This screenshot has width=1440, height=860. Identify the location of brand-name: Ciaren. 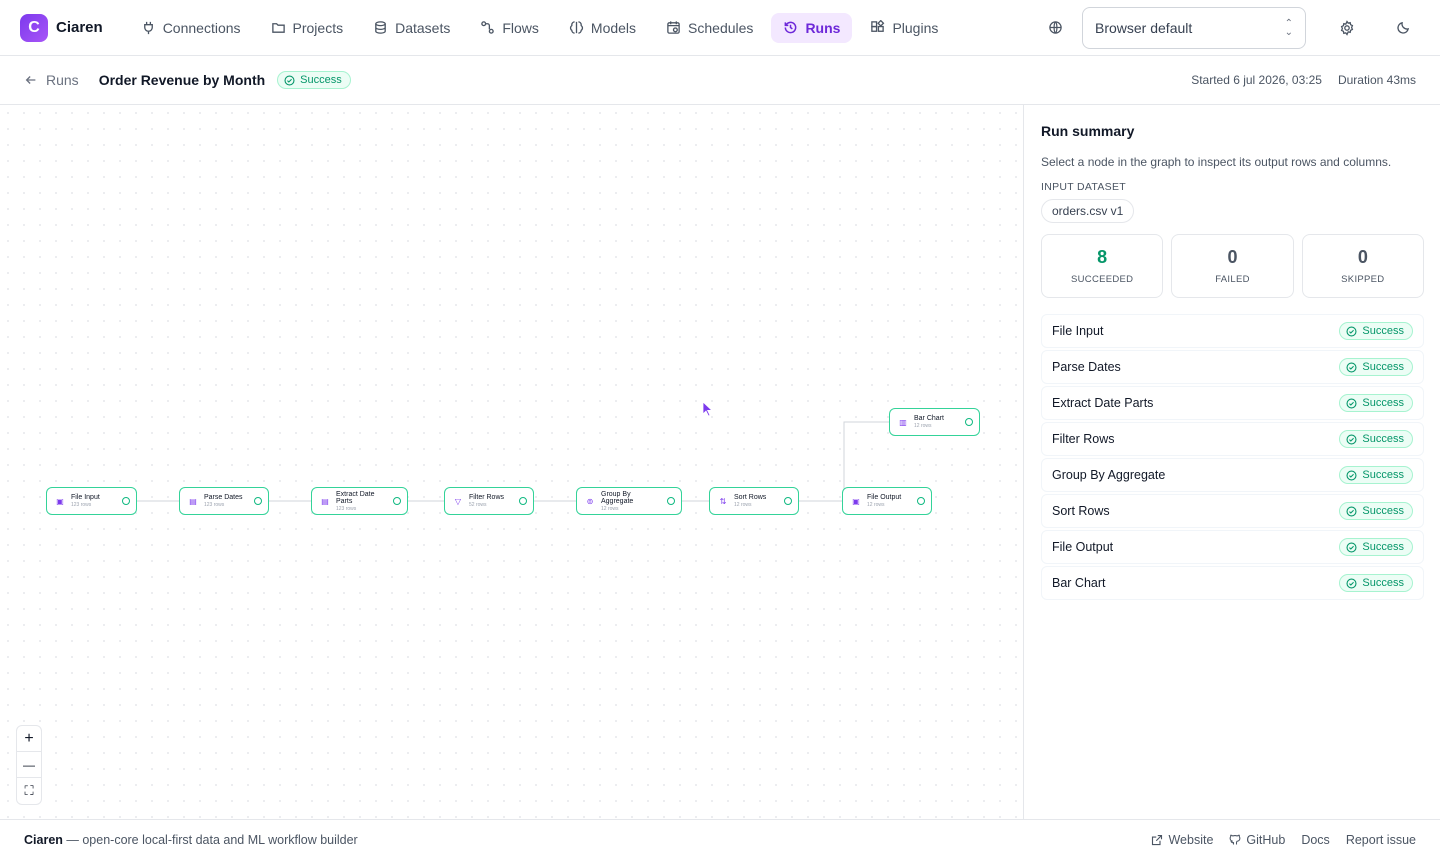
(79, 27).